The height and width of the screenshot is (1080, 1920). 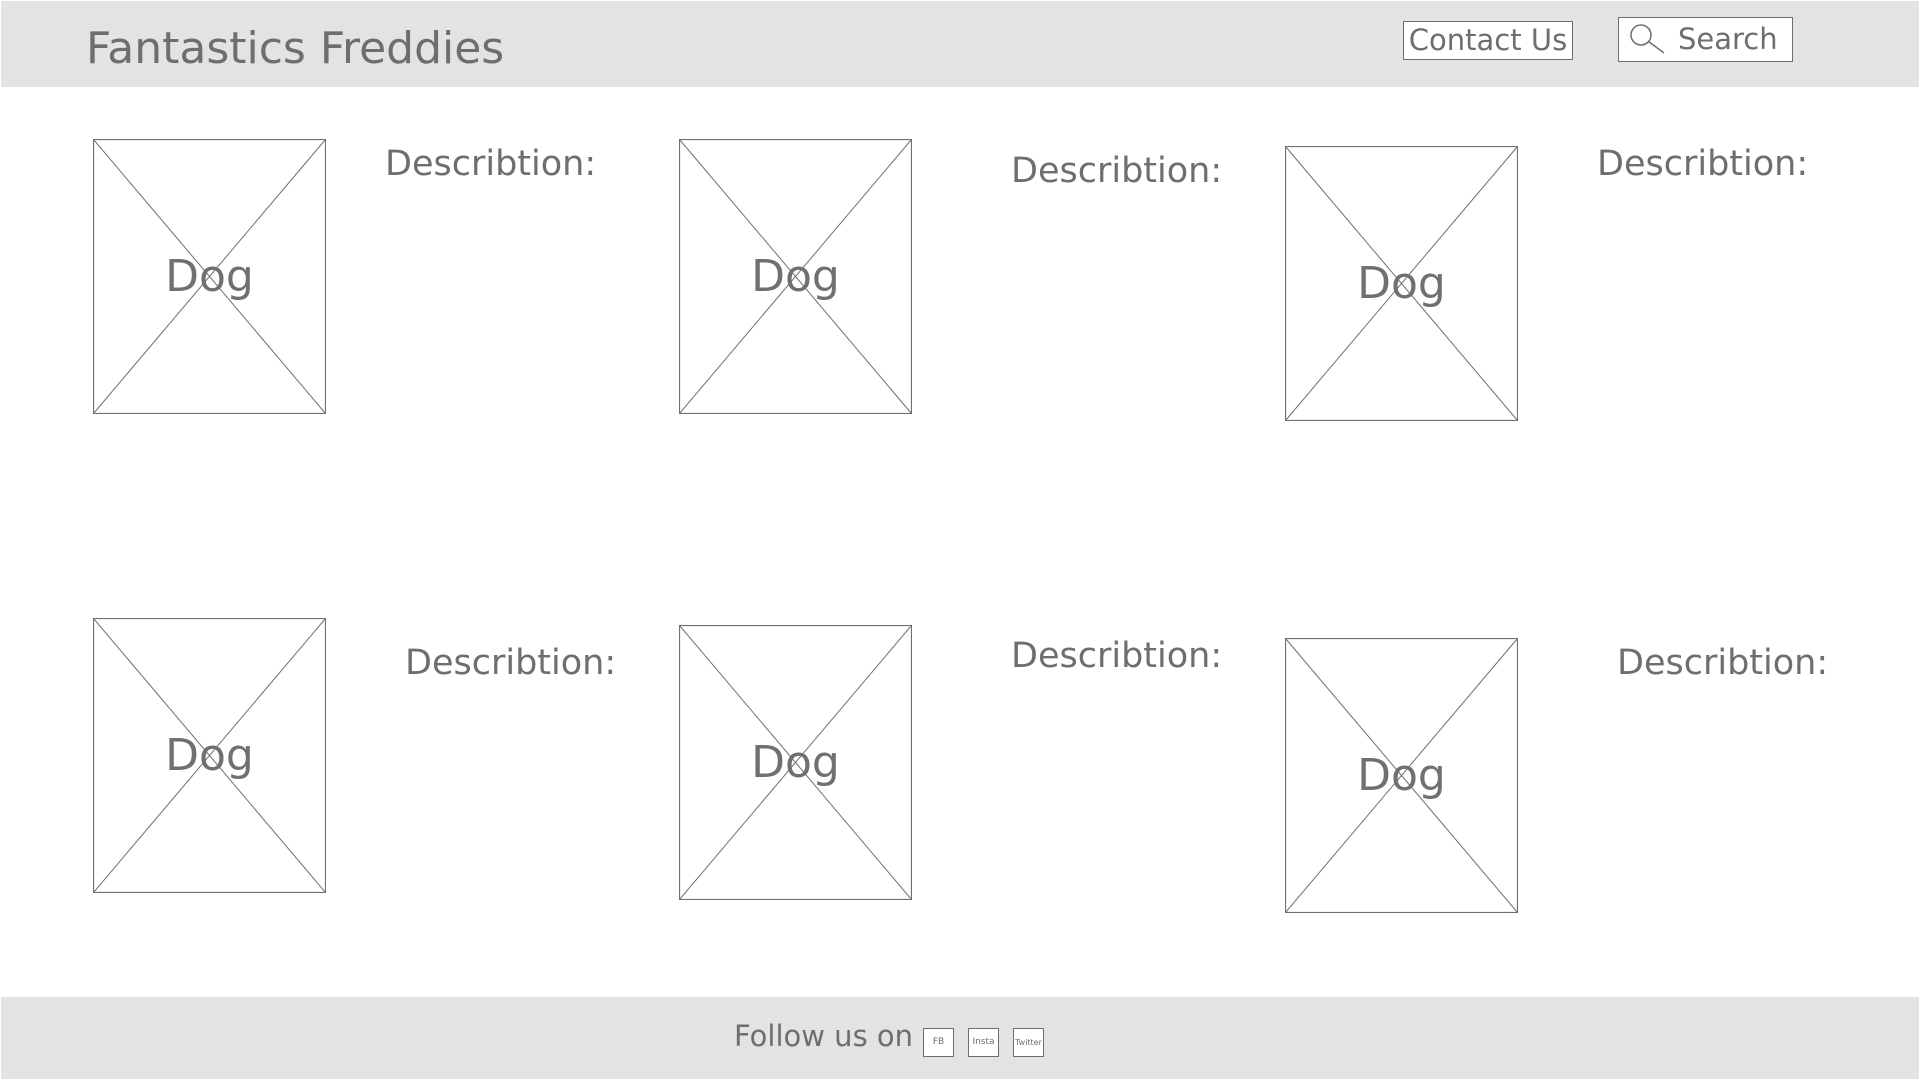 I want to click on contact-us-button: Contact Us, so click(x=1488, y=40).